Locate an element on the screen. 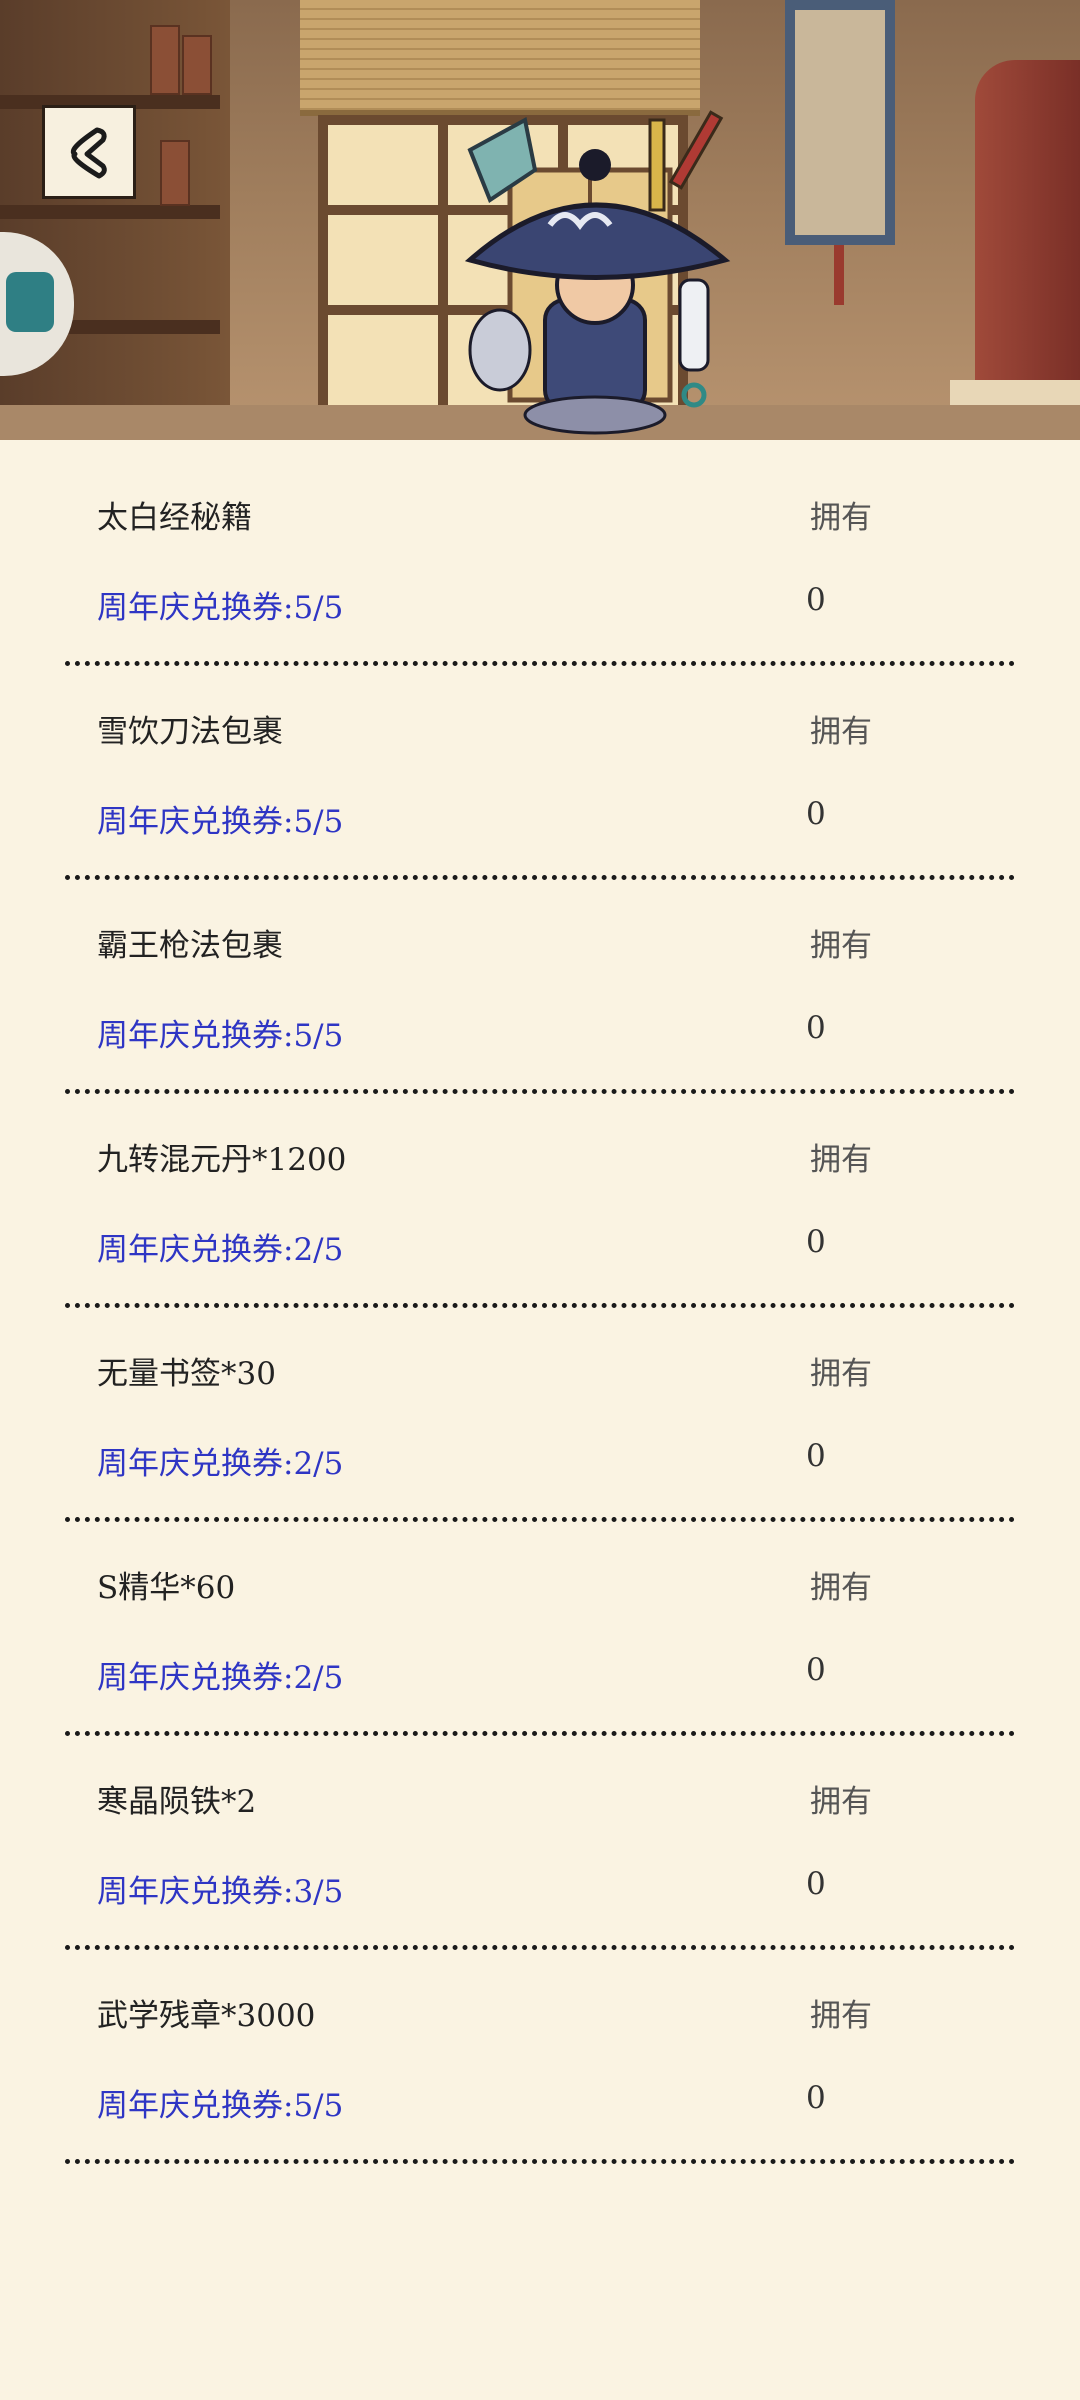 The width and height of the screenshot is (1080, 2400). wall-painting is located at coordinates (840, 122).